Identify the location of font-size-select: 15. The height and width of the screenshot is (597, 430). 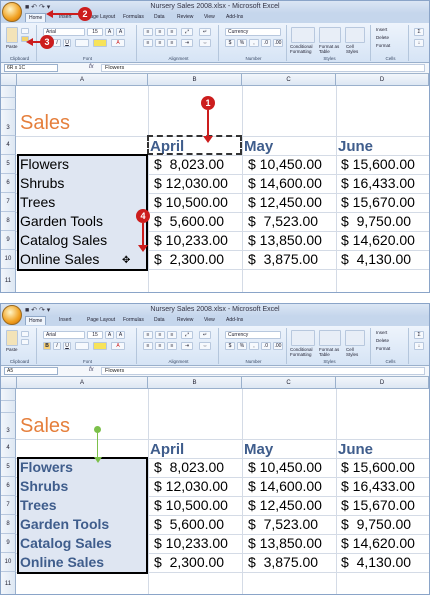
(95, 32).